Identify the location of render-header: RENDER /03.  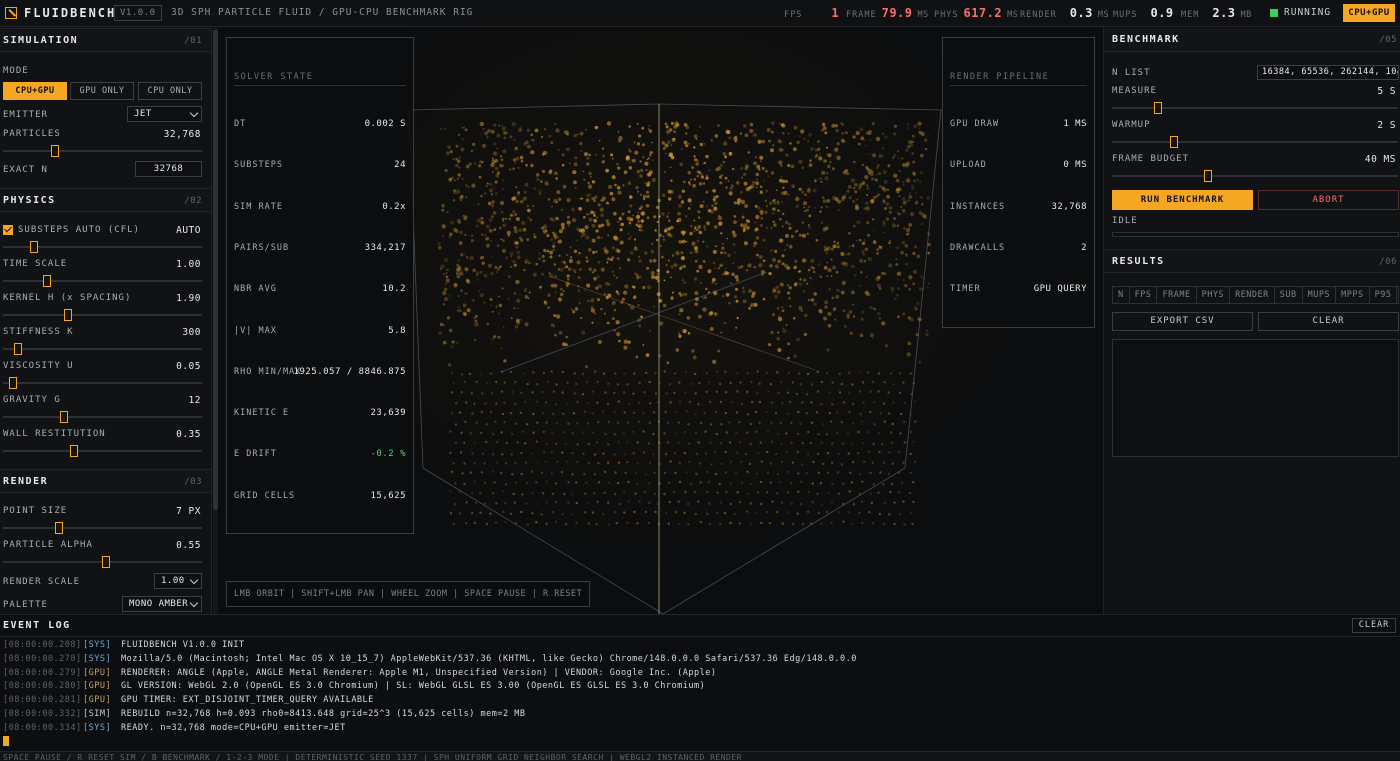
(105, 481).